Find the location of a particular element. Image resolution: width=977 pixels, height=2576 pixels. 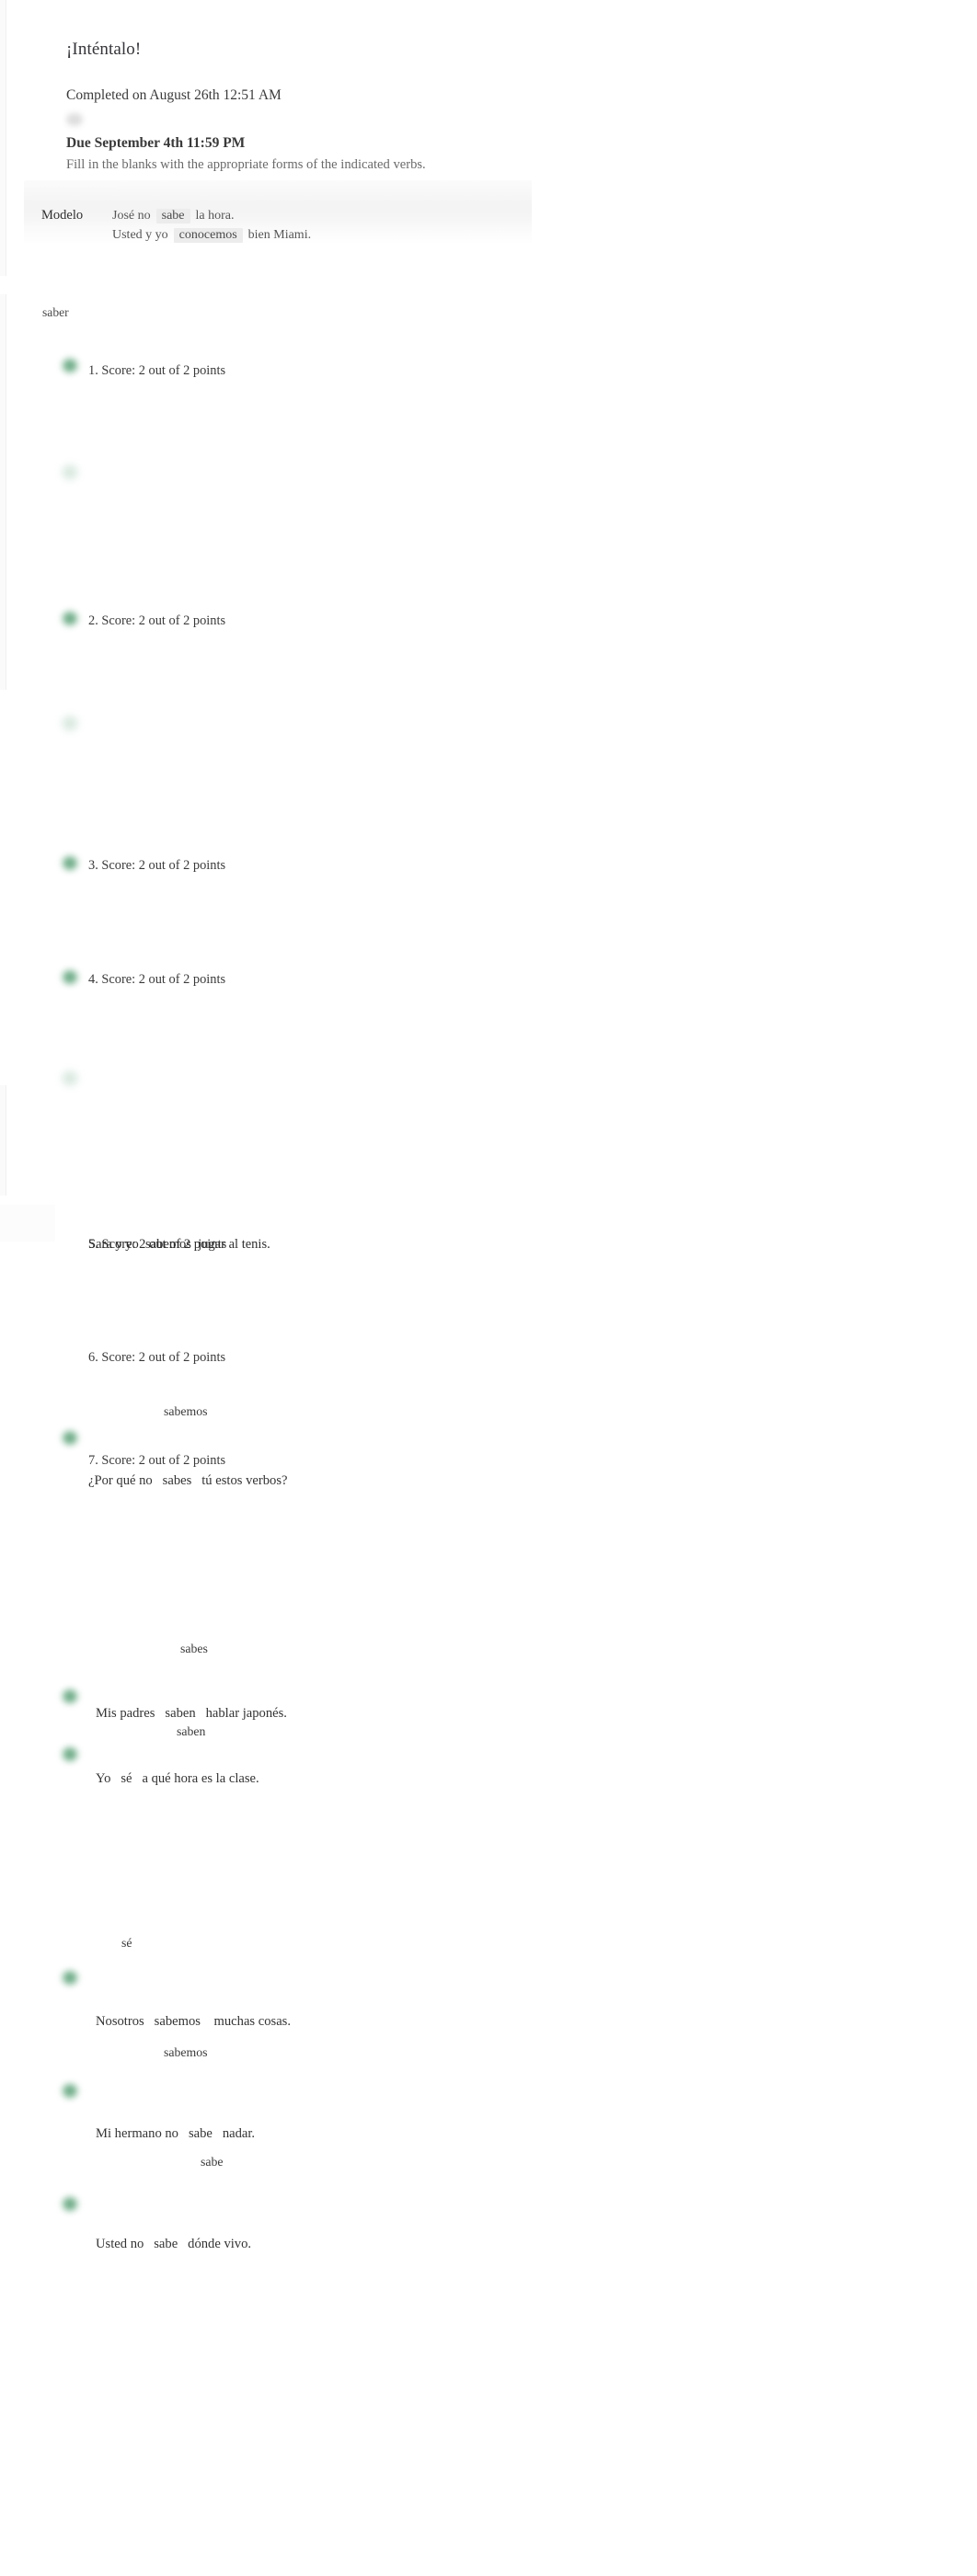

completed-timestamp: Completed on August 26th 12:51 AM is located at coordinates (174, 95).